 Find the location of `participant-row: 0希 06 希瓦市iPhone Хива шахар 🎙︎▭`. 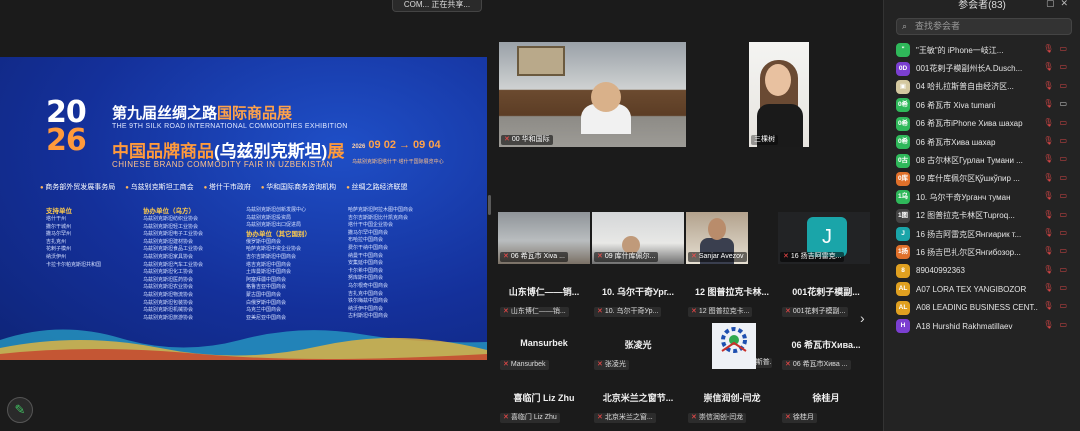

participant-row: 0希 06 希瓦市iPhone Хива шахар 🎙︎▭ is located at coordinates (982, 124).